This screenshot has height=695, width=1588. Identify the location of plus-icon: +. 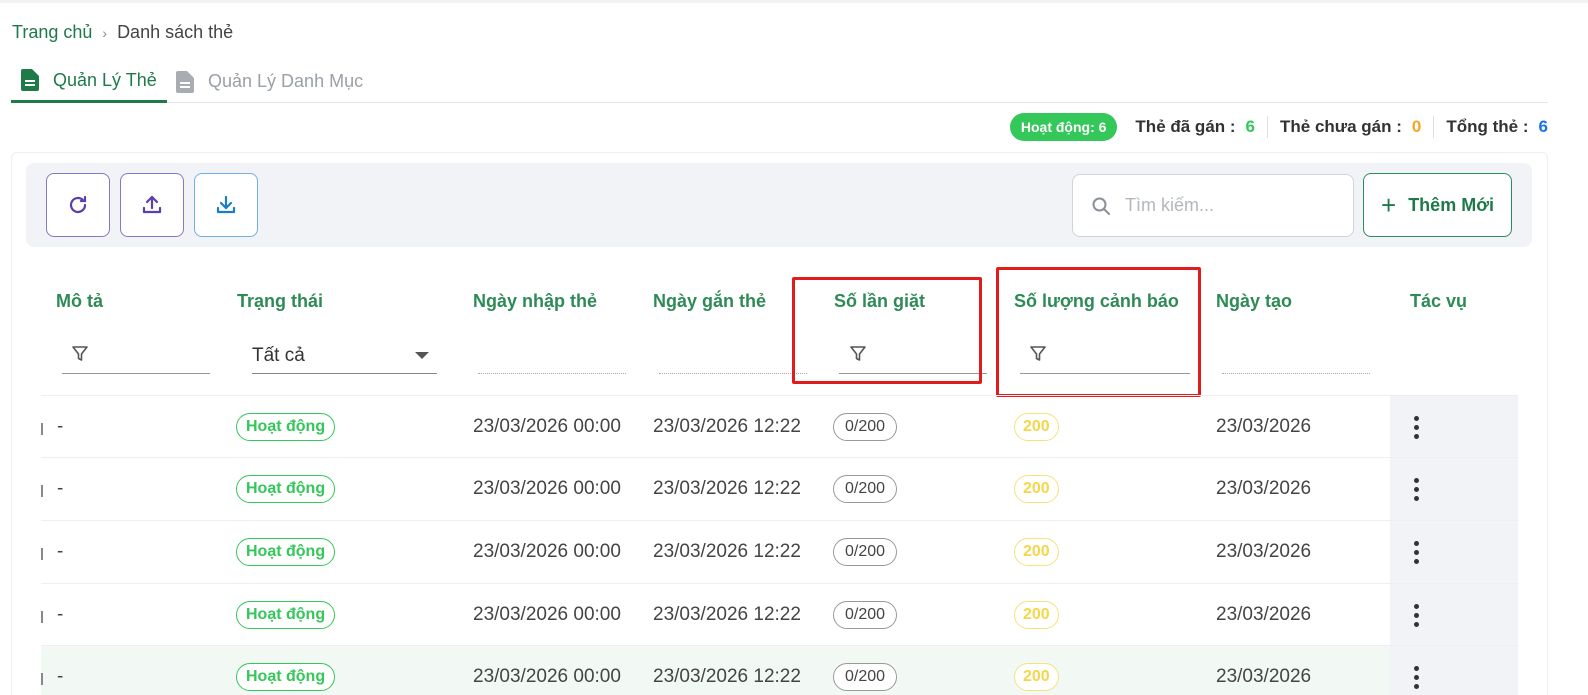
(1389, 205).